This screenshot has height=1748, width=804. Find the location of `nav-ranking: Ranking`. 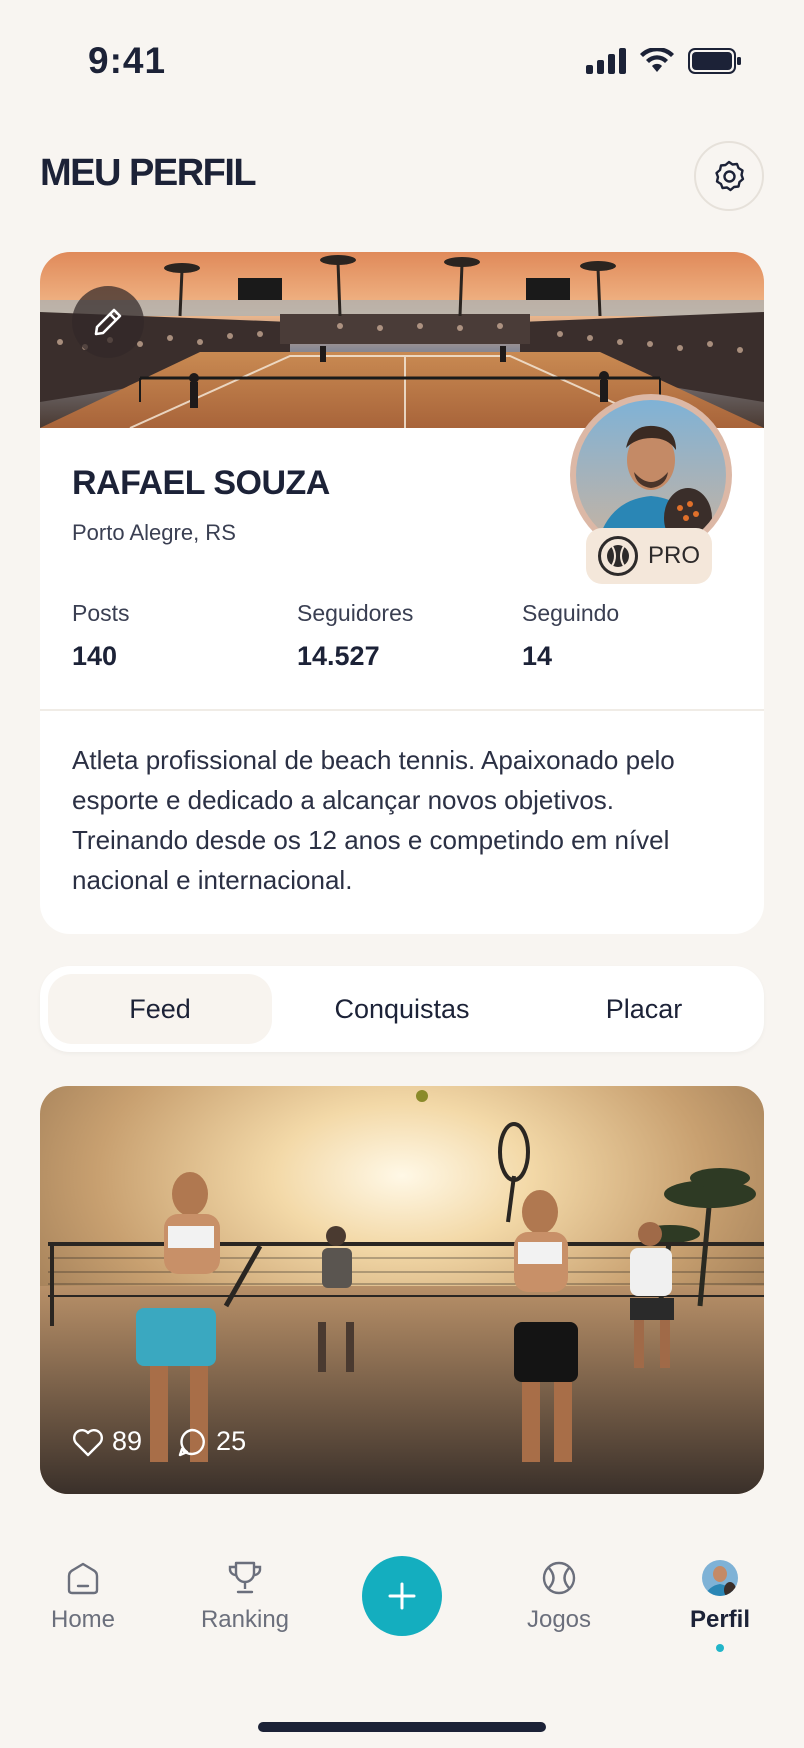

nav-ranking: Ranking is located at coordinates (245, 1596).